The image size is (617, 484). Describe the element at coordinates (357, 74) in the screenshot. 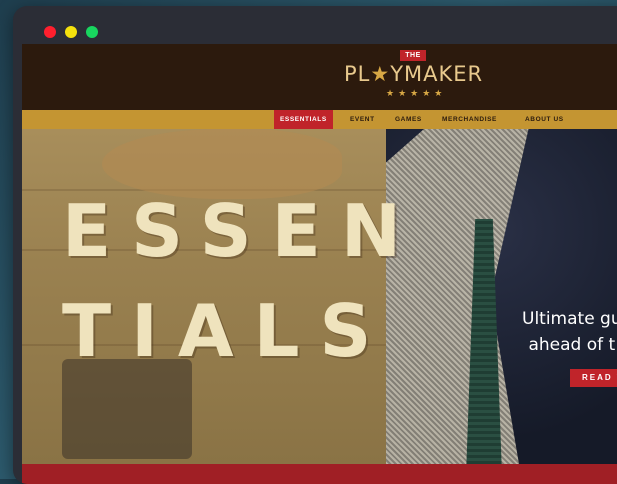

I see `brand-text-left: PL` at that location.